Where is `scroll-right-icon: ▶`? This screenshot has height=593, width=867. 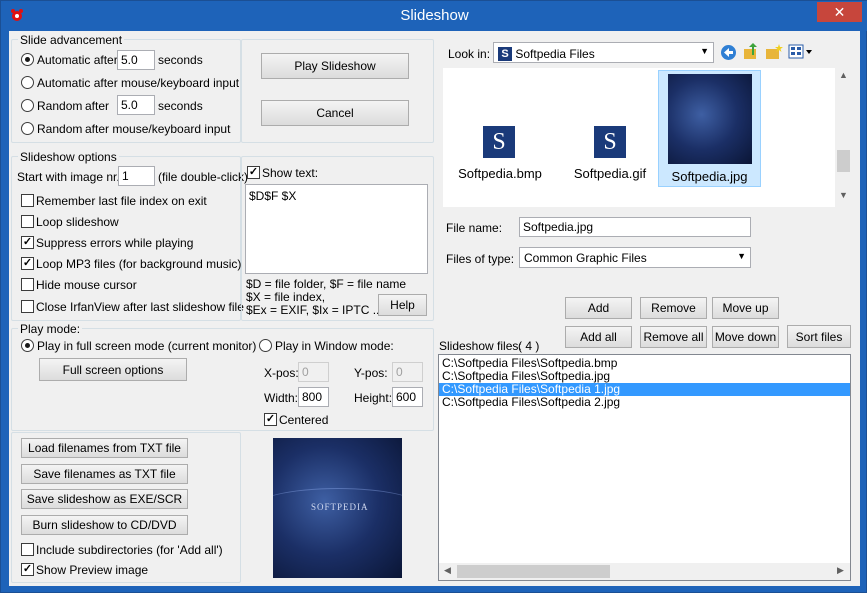
scroll-right-icon: ▶ is located at coordinates (840, 571).